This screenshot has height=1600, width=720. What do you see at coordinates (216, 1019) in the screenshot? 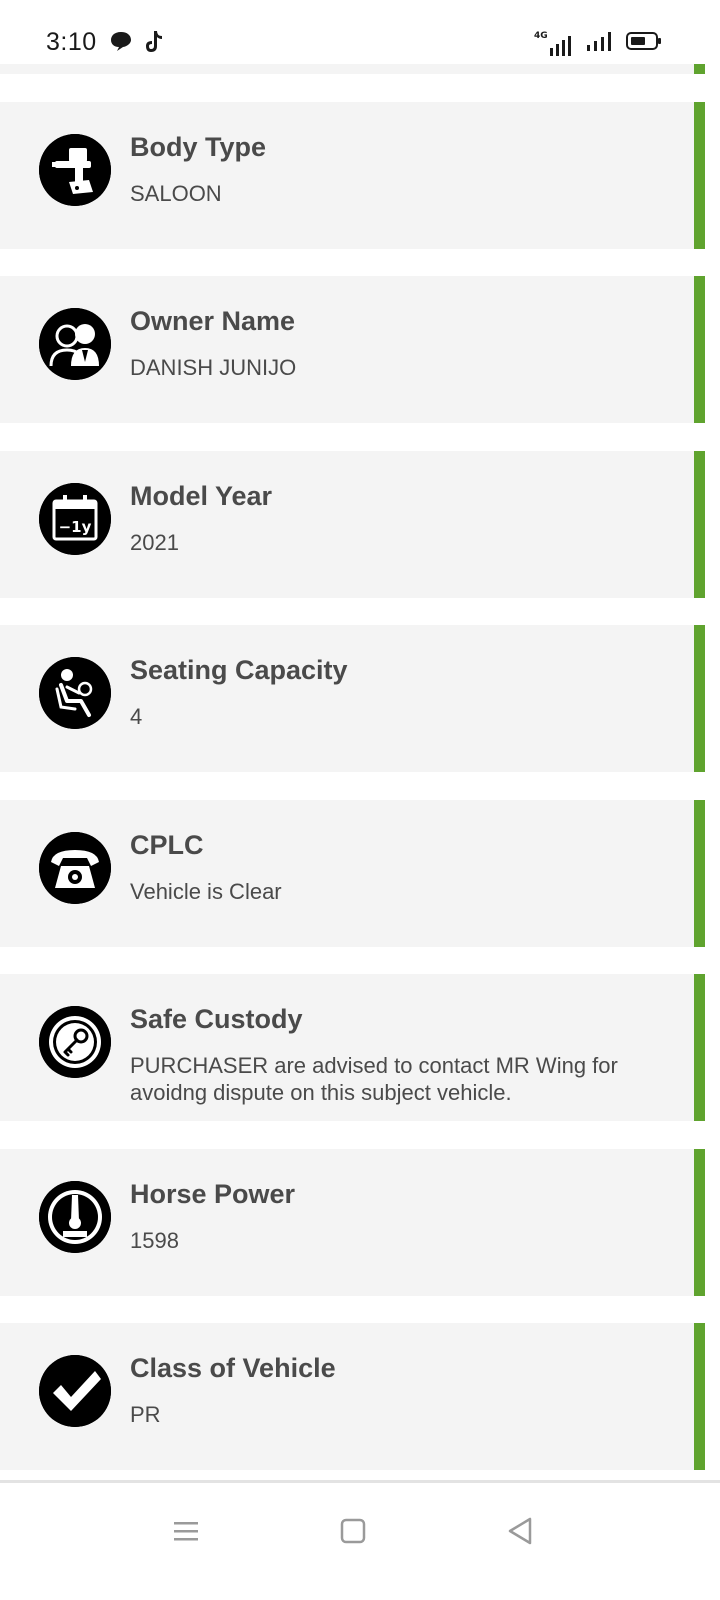
I see `card-title: Safe Custody` at bounding box center [216, 1019].